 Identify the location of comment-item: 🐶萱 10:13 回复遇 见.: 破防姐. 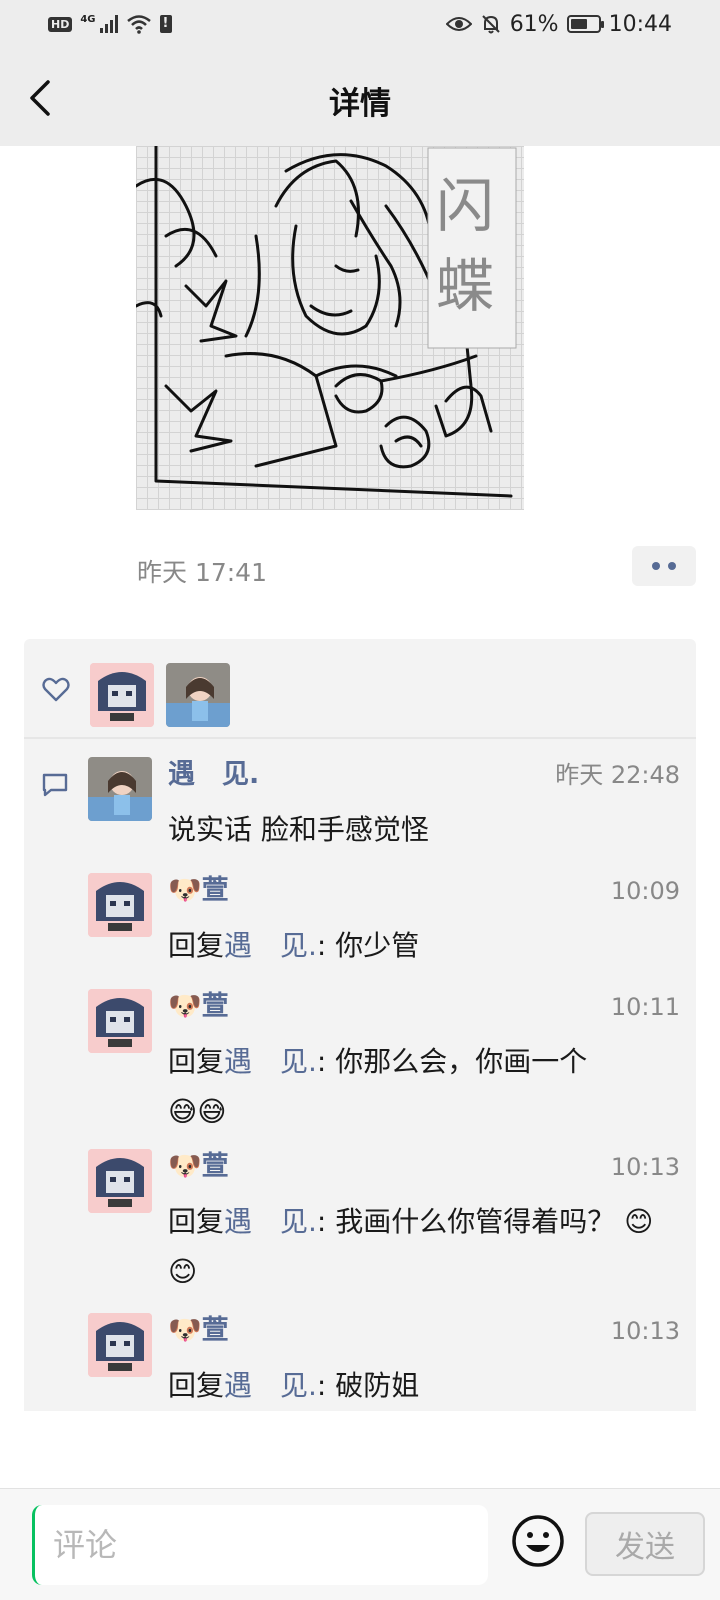
(388, 1363).